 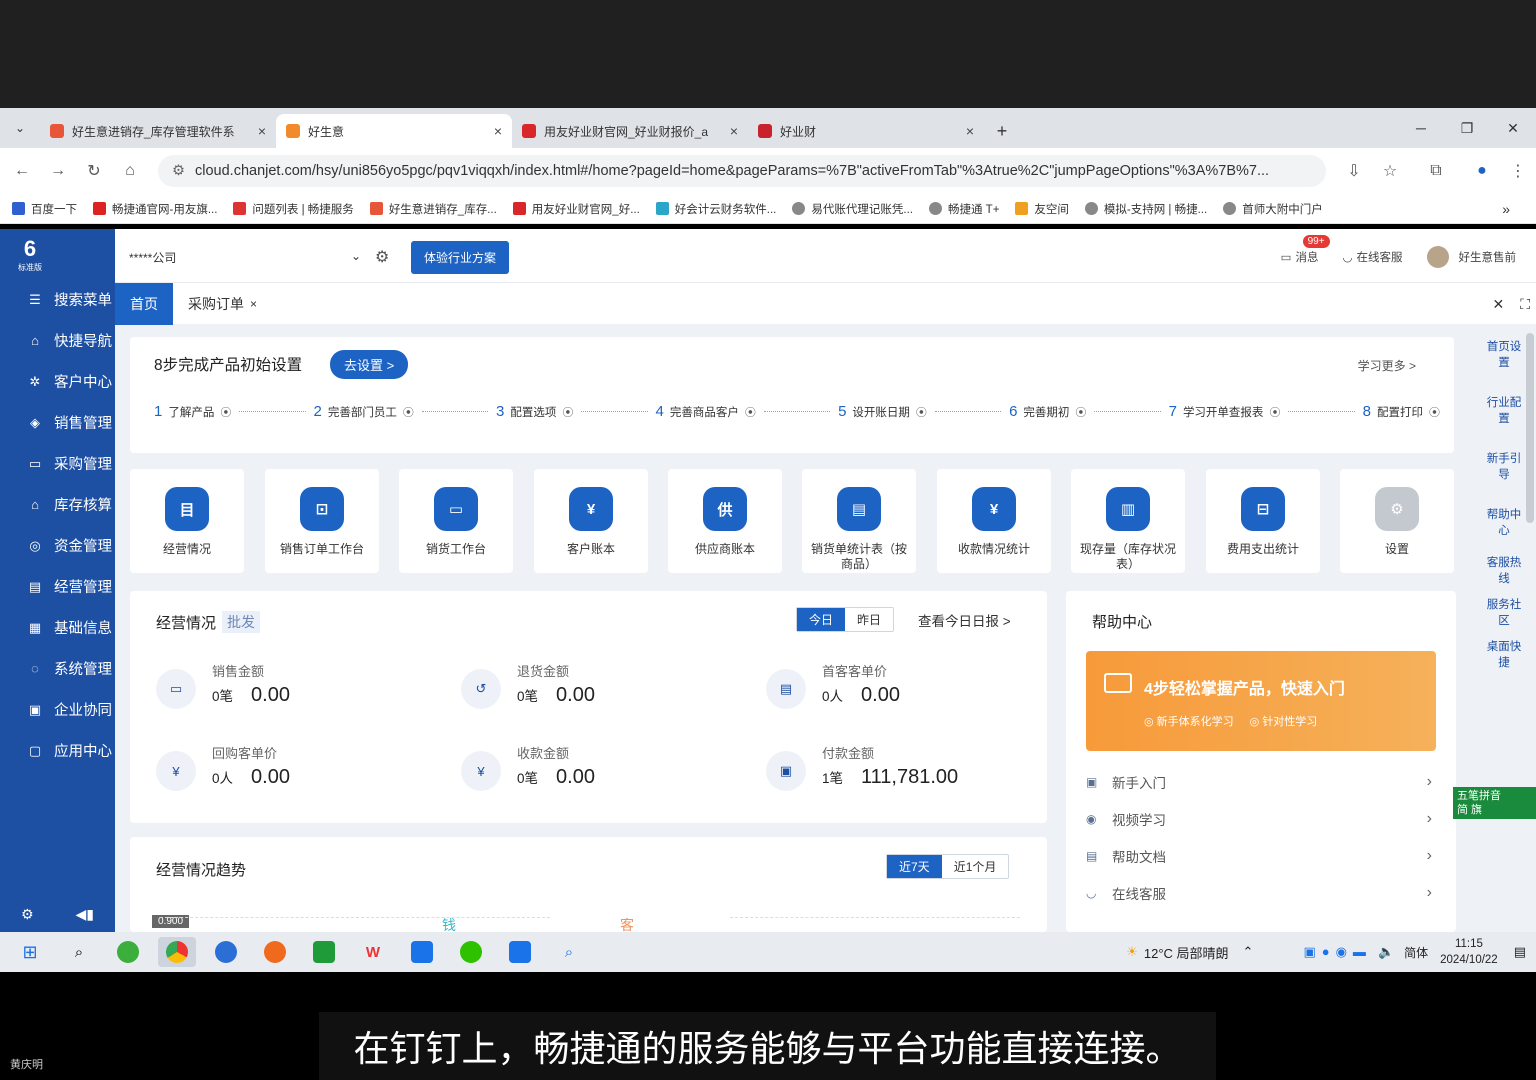 I want to click on daily-report-link: 查看今日日报 >, so click(x=964, y=620).